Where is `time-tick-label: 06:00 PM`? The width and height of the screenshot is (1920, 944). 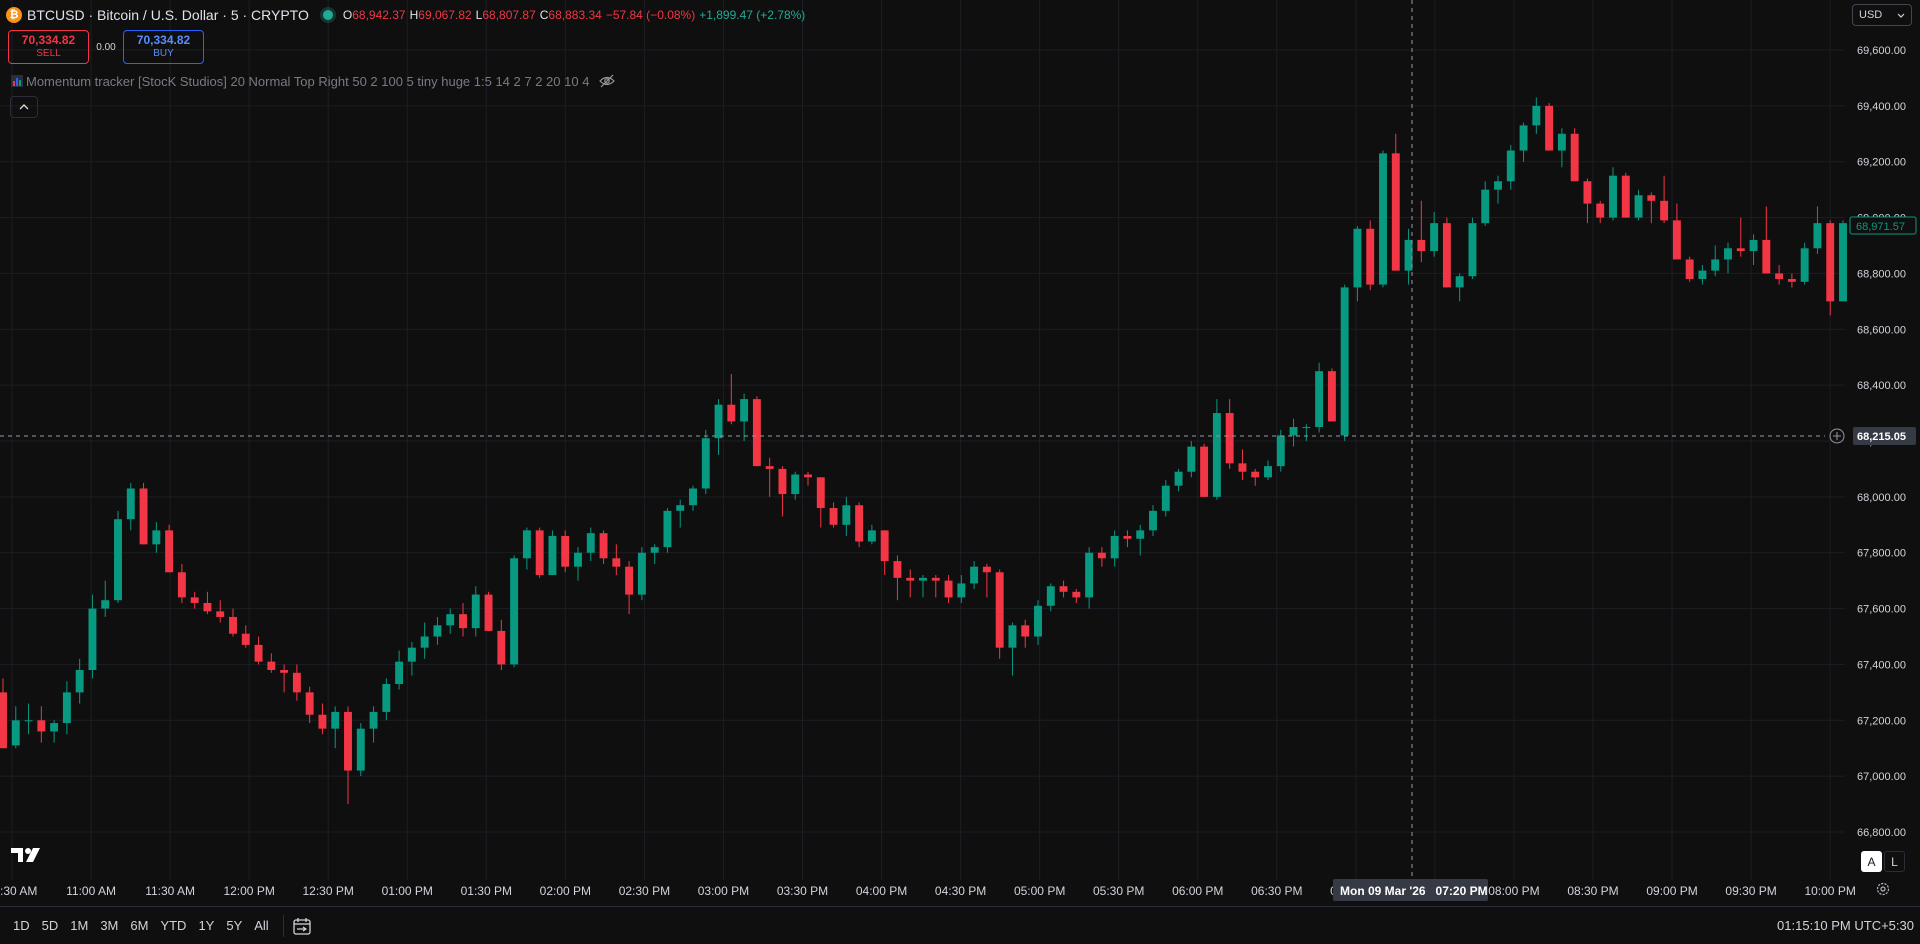 time-tick-label: 06:00 PM is located at coordinates (1197, 891).